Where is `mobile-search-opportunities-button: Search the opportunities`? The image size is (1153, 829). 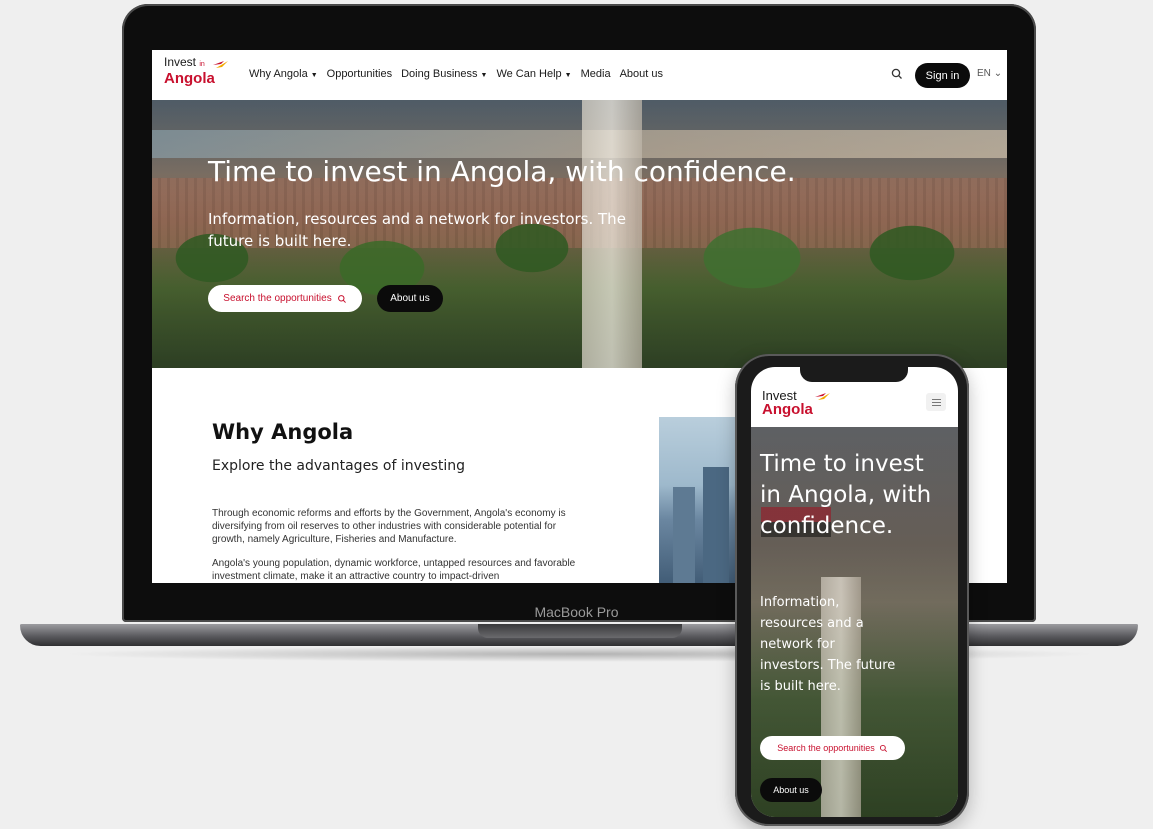 mobile-search-opportunities-button: Search the opportunities is located at coordinates (832, 748).